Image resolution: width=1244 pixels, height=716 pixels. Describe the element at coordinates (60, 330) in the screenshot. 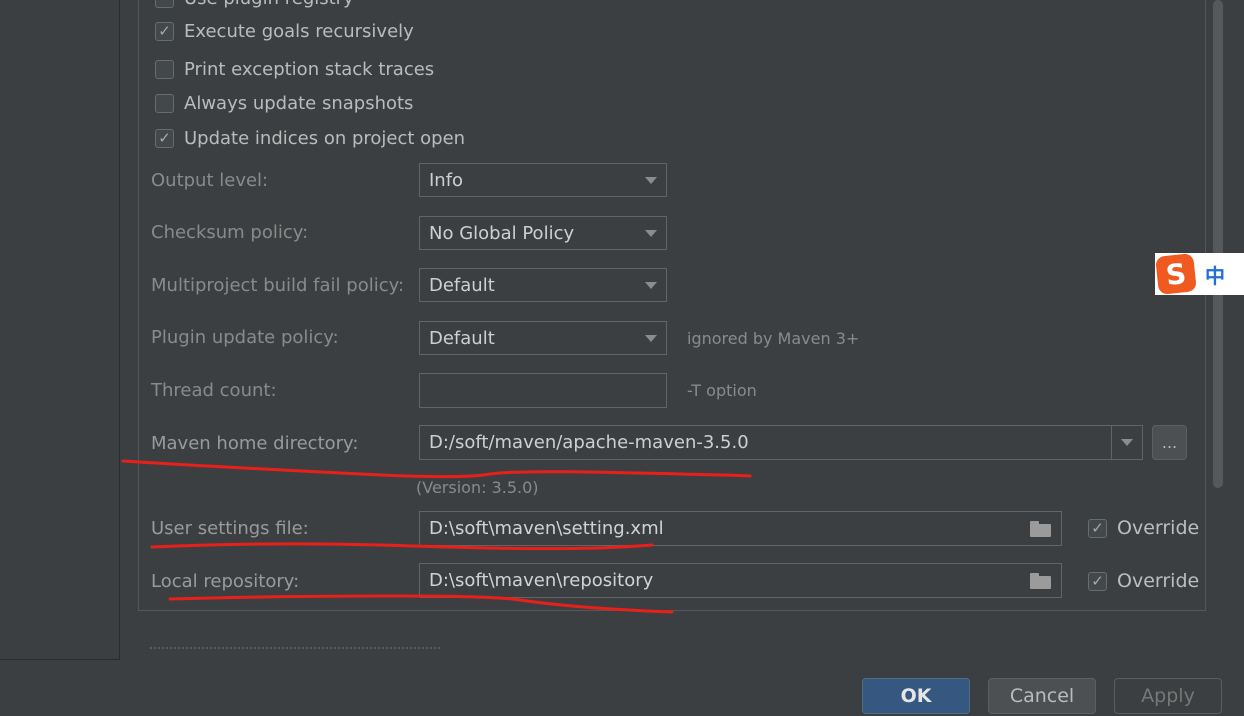

I see `settings-tree-pane` at that location.